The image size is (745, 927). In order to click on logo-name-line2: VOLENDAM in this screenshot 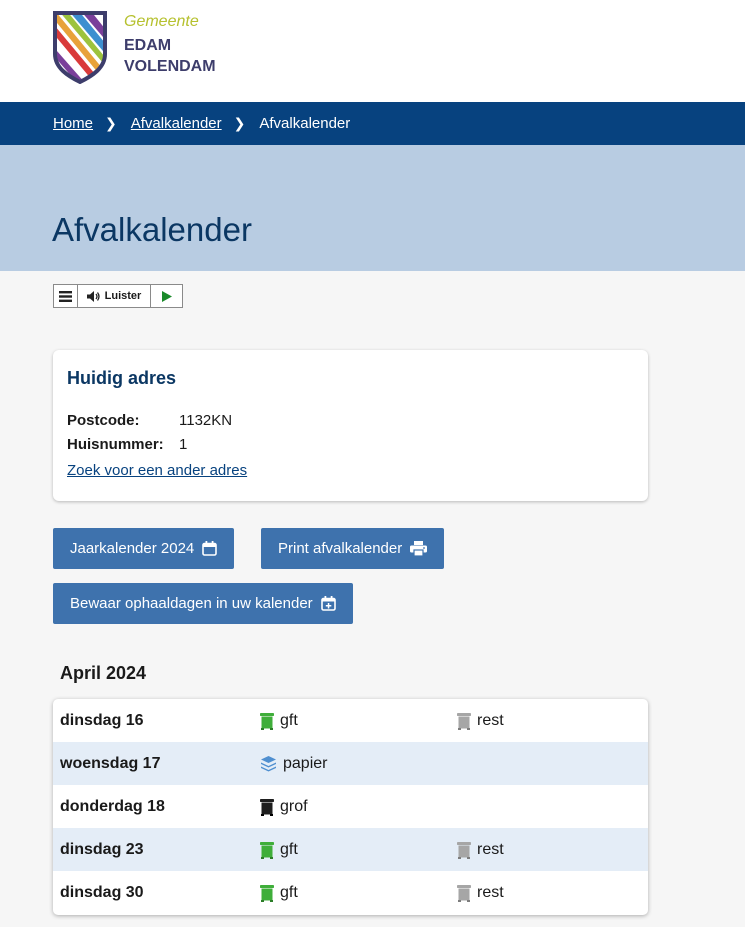, I will do `click(170, 66)`.